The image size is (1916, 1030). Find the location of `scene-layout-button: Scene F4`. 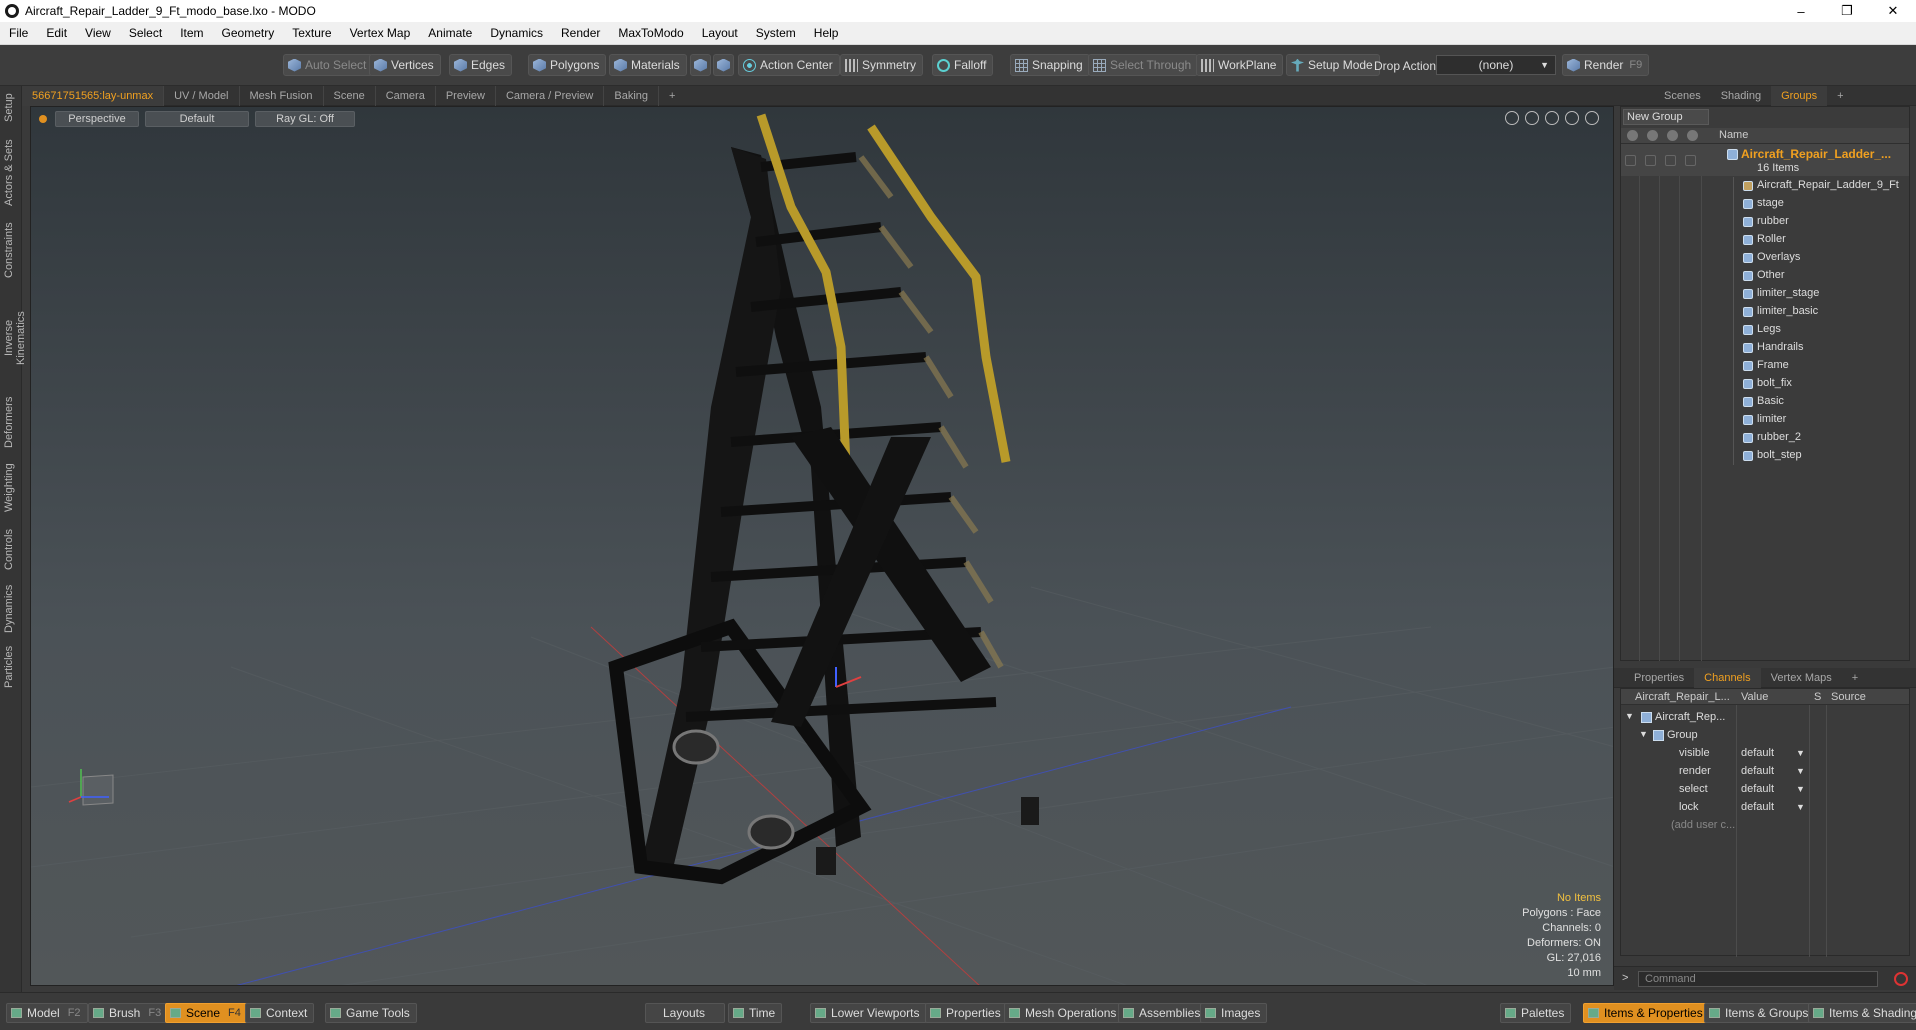

scene-layout-button: Scene F4 is located at coordinates (206, 1013).